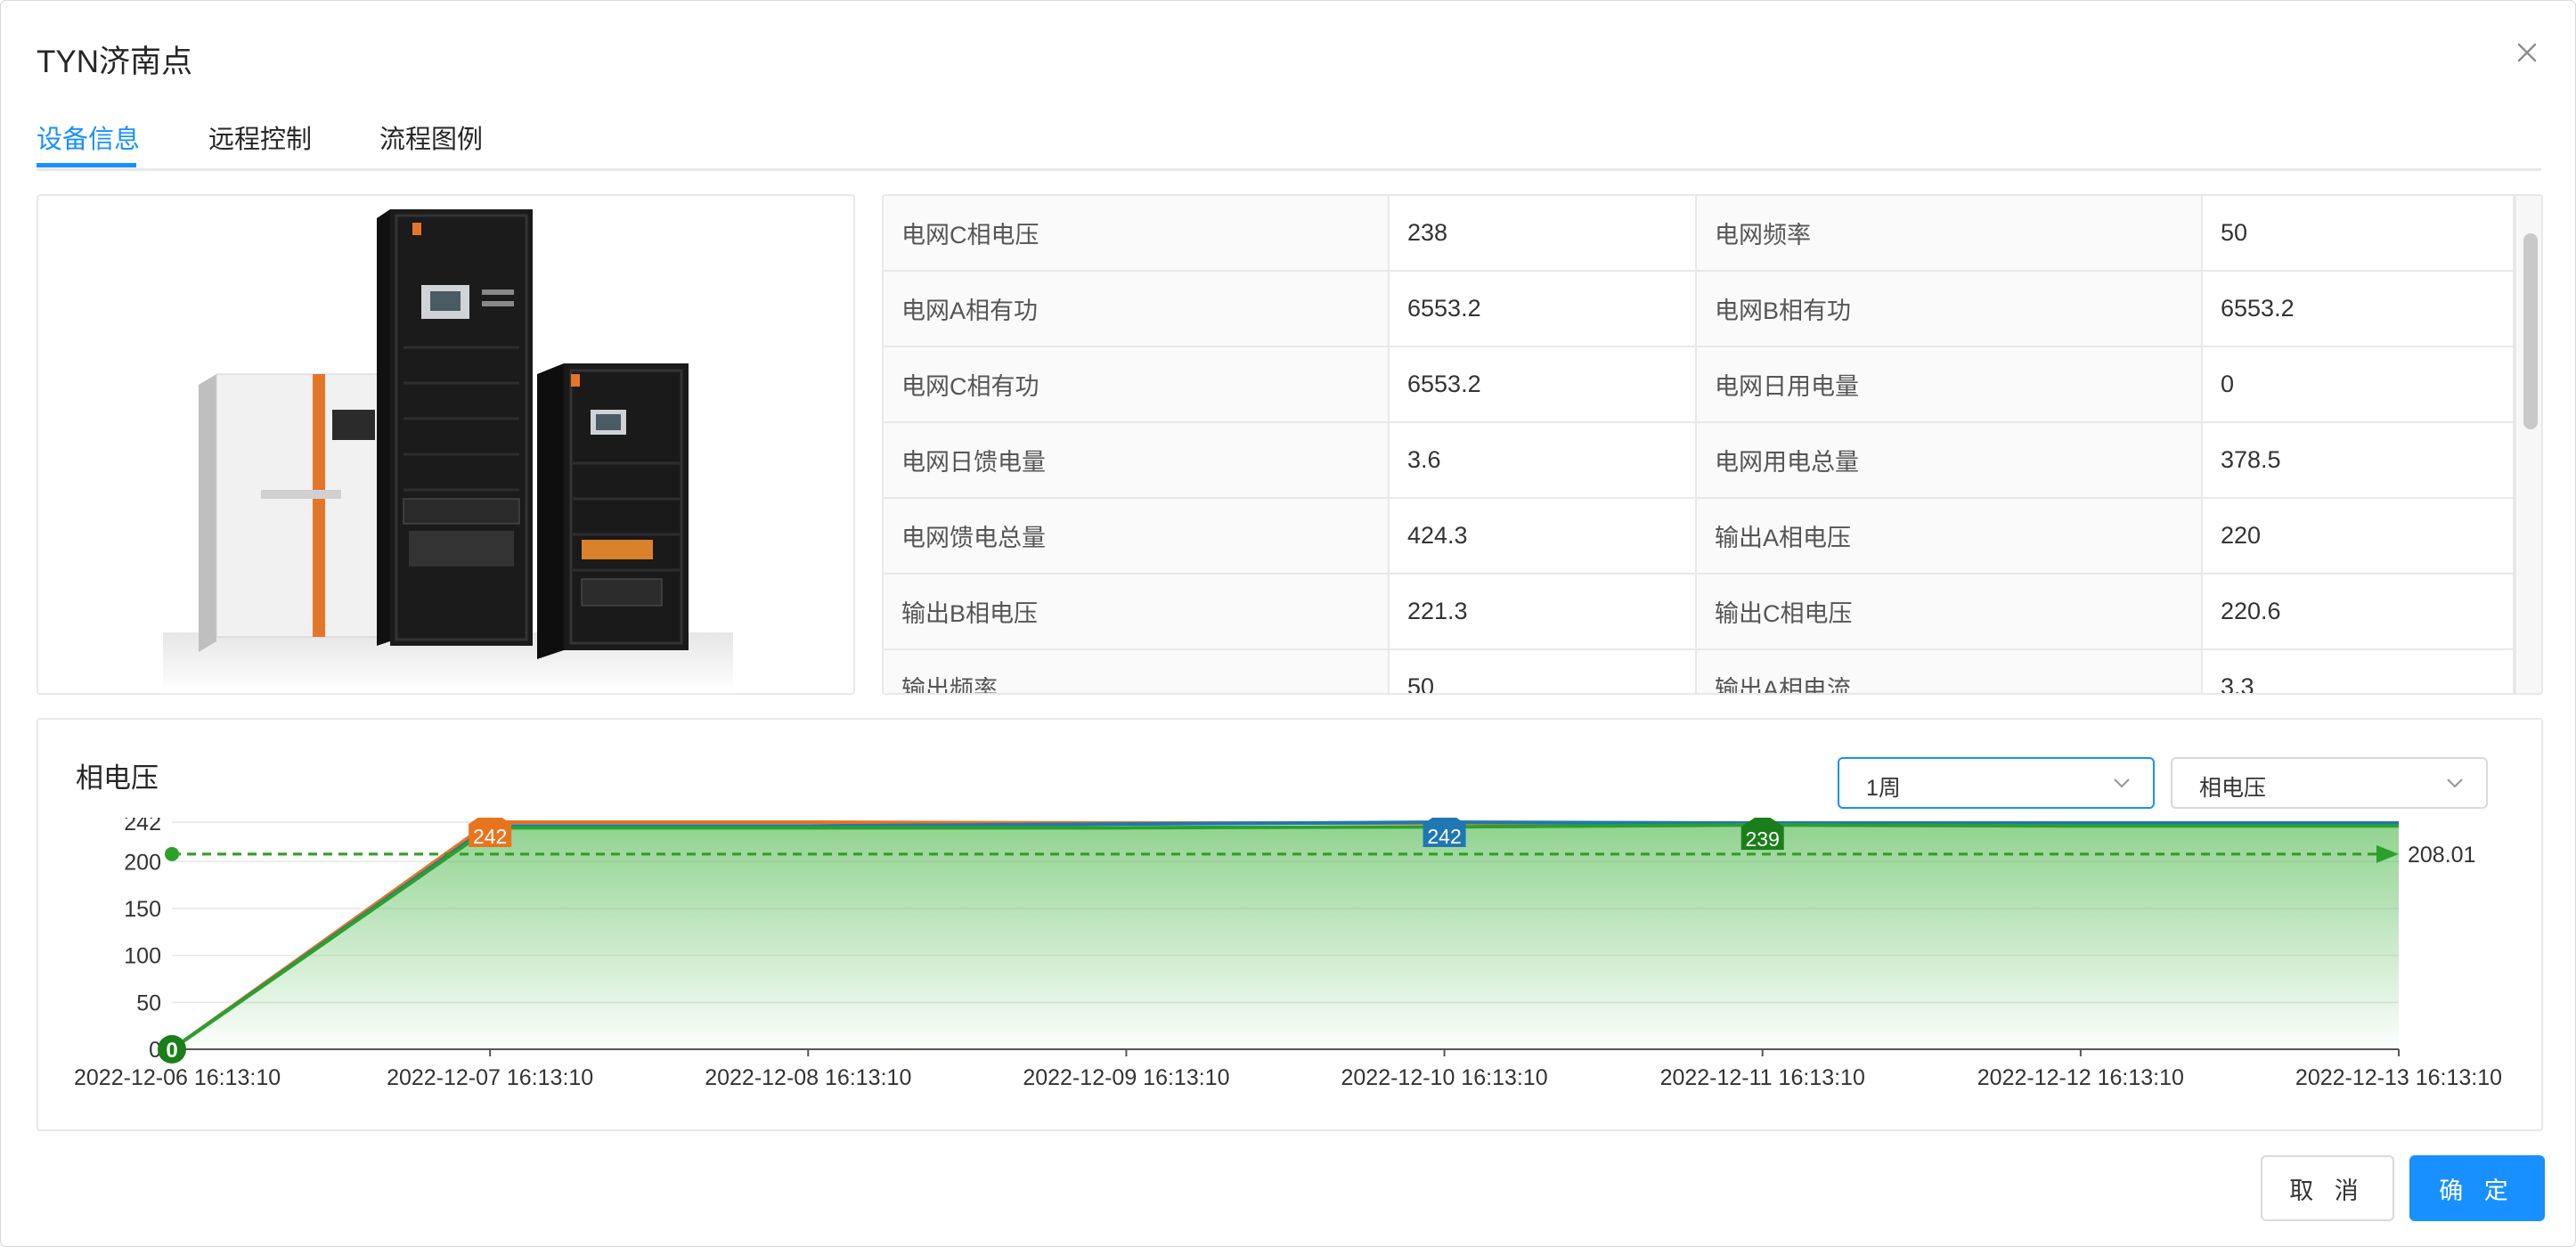 The width and height of the screenshot is (2576, 1247). Describe the element at coordinates (1950, 309) in the screenshot. I see `cell-label-right: 电网B相有功` at that location.